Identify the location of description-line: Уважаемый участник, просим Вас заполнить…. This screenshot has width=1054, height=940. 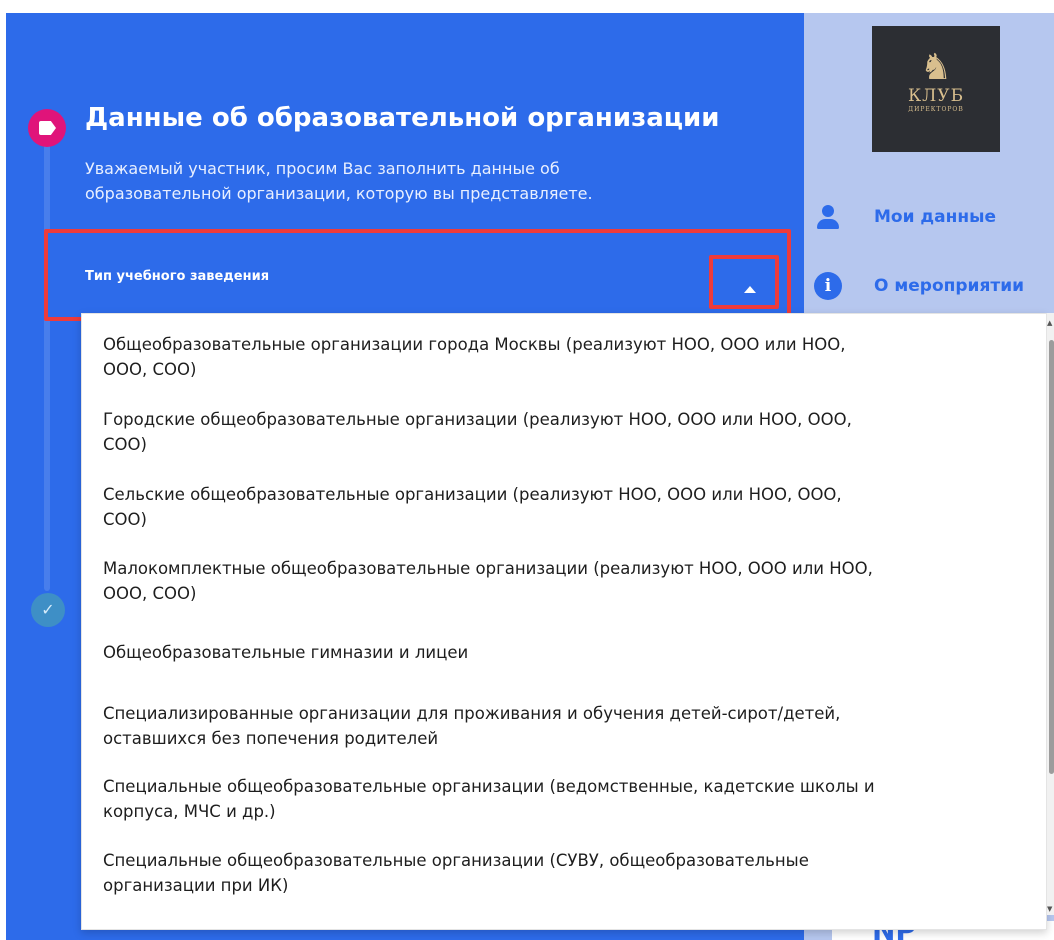
(322, 168).